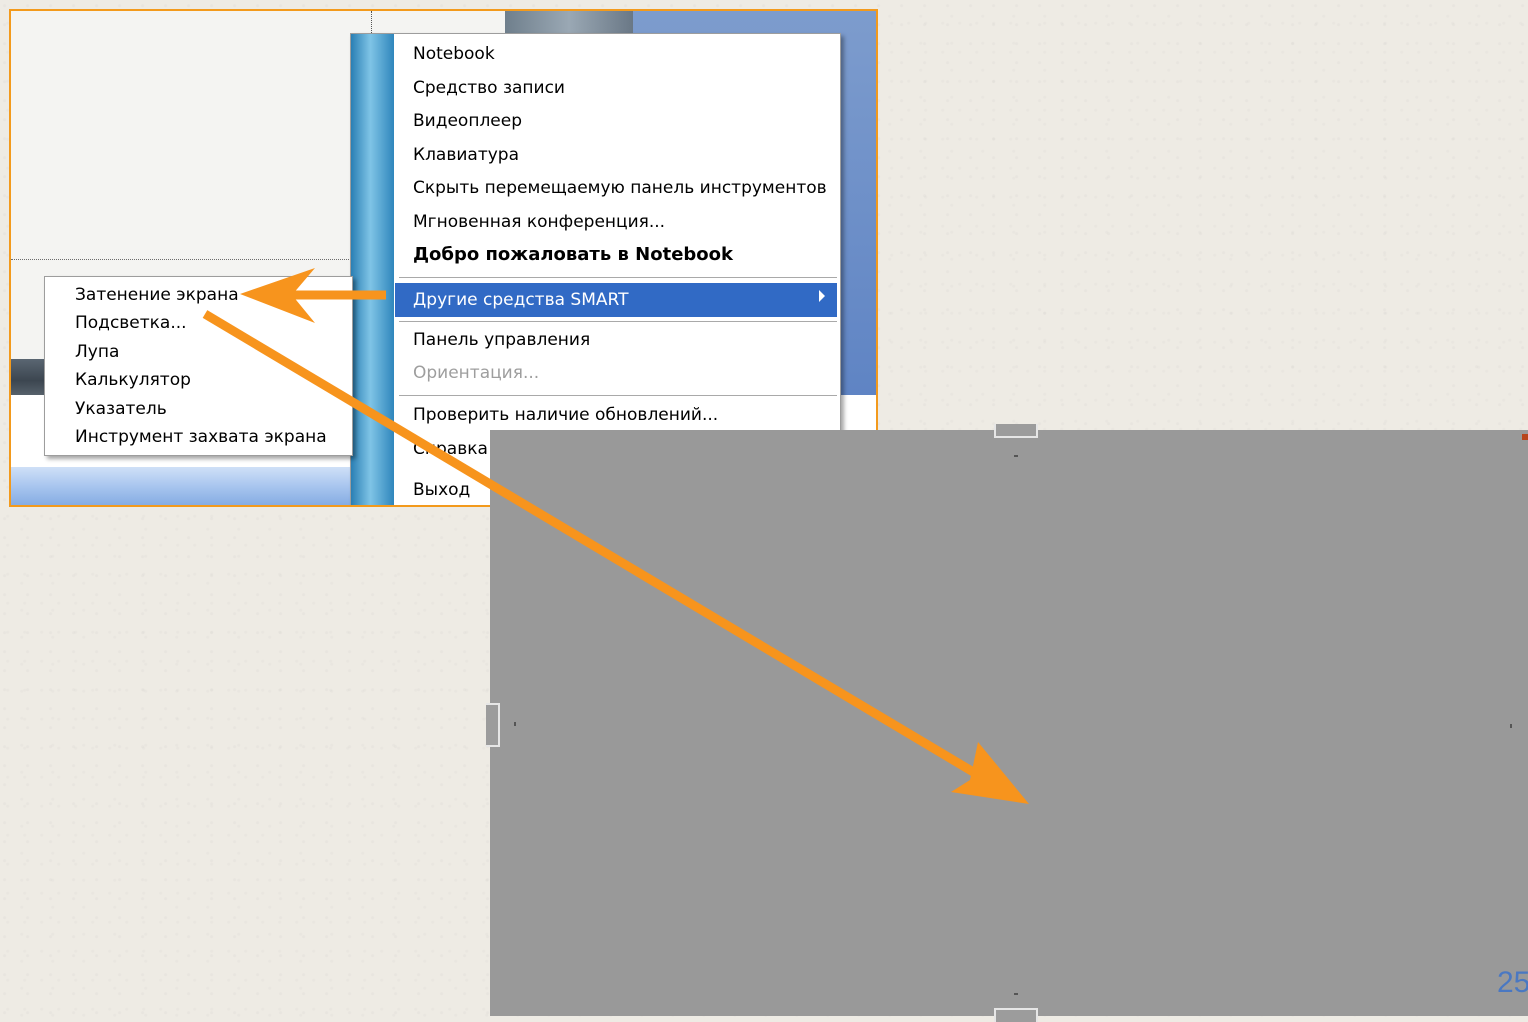  What do you see at coordinates (441, 490) in the screenshot?
I see `menu-item-exit: Выход` at bounding box center [441, 490].